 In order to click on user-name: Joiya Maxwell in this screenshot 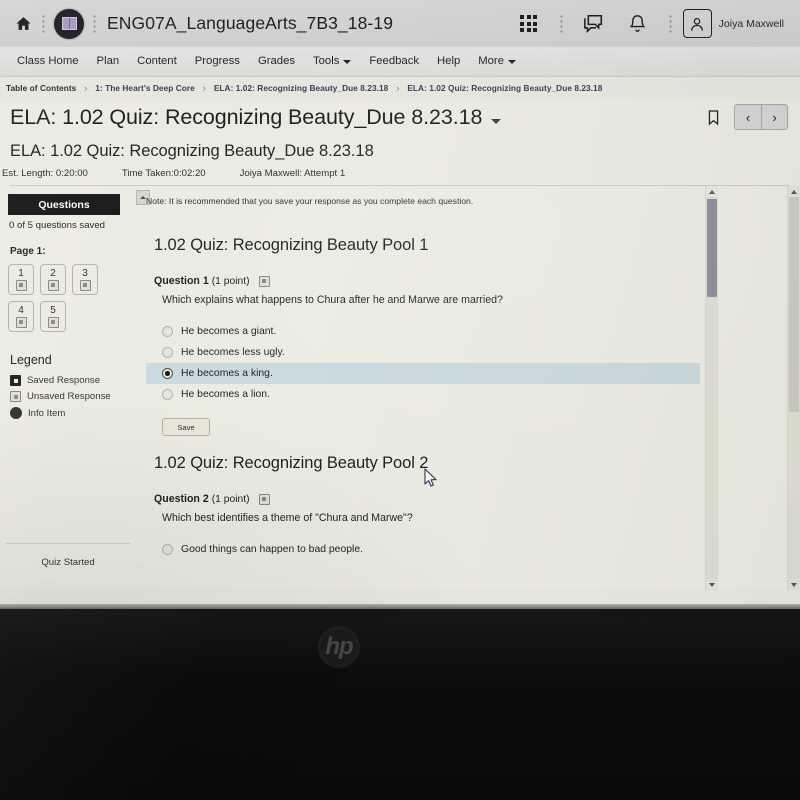, I will do `click(752, 24)`.